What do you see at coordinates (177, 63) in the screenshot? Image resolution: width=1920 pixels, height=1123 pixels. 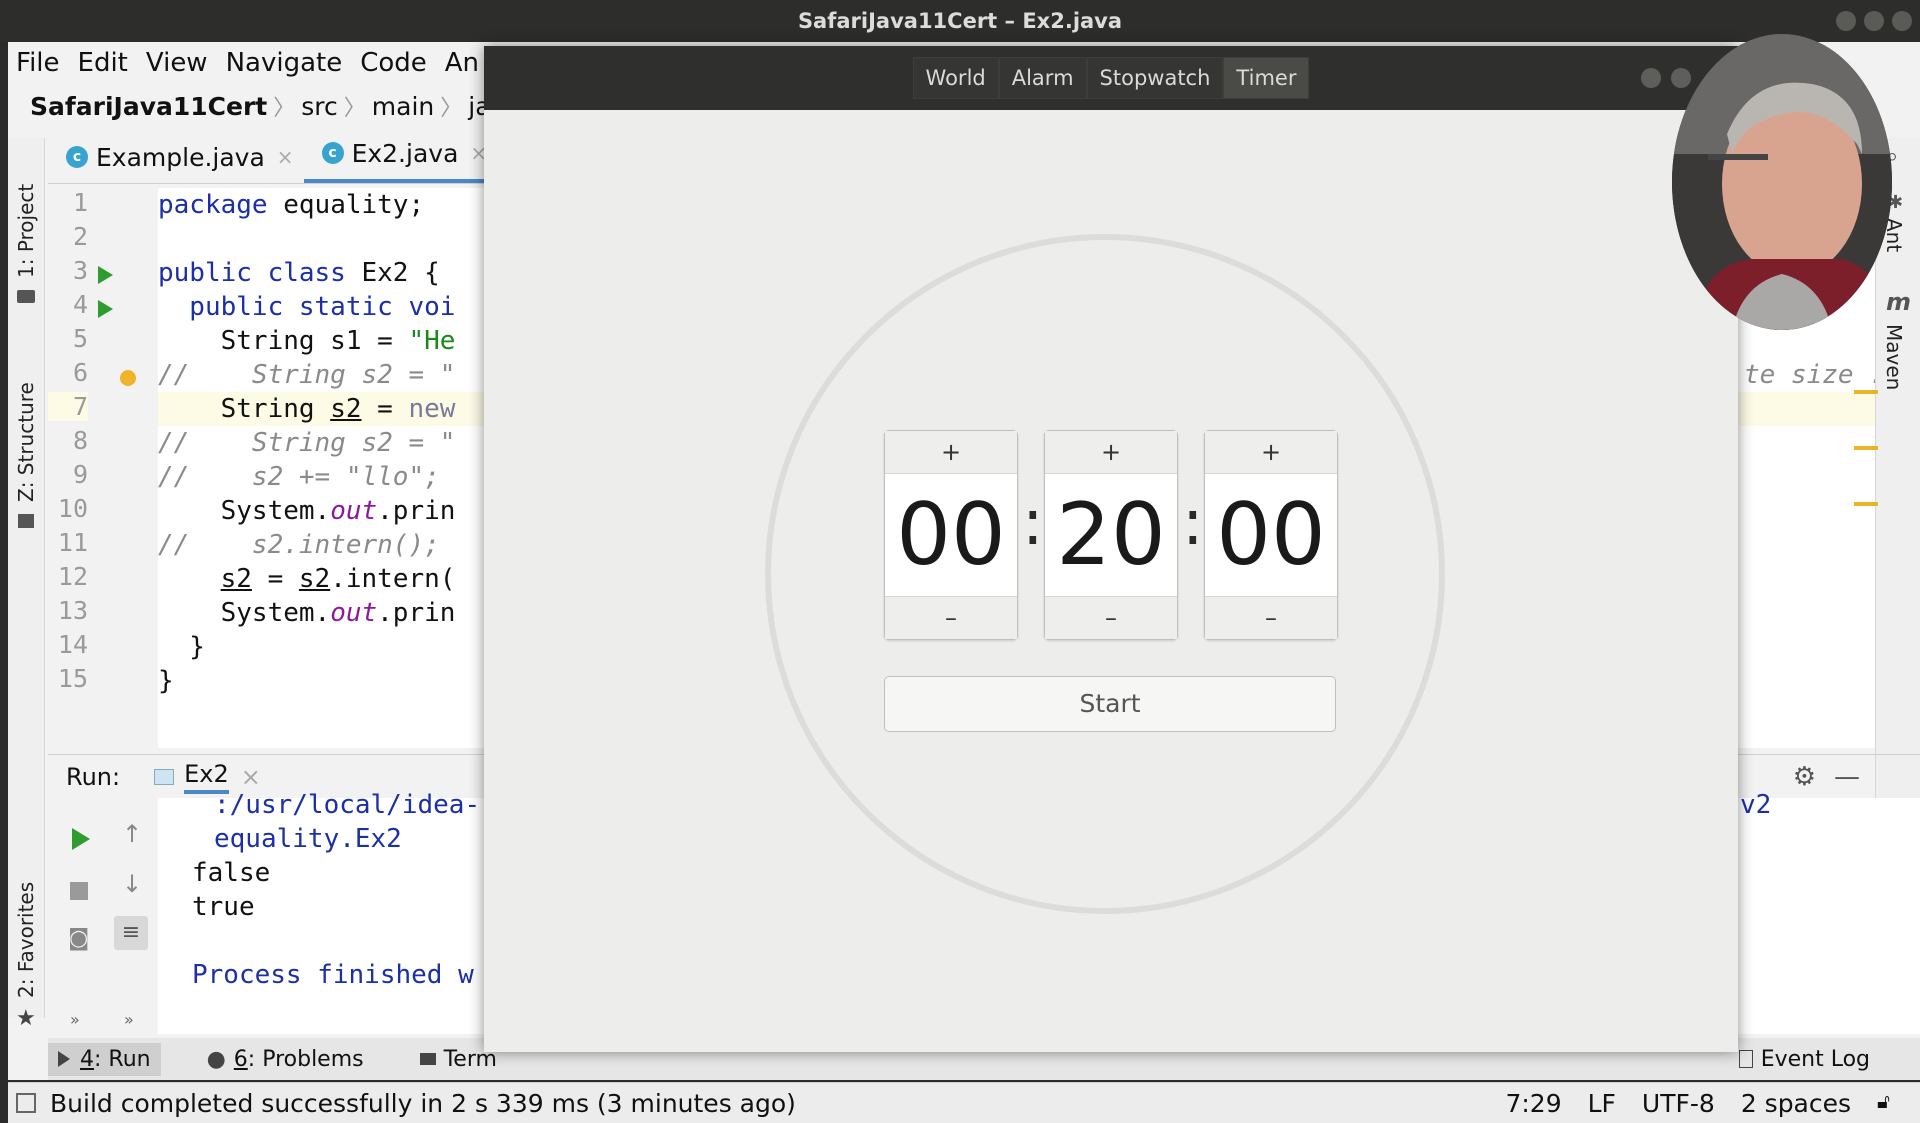 I see `menu-view: View` at bounding box center [177, 63].